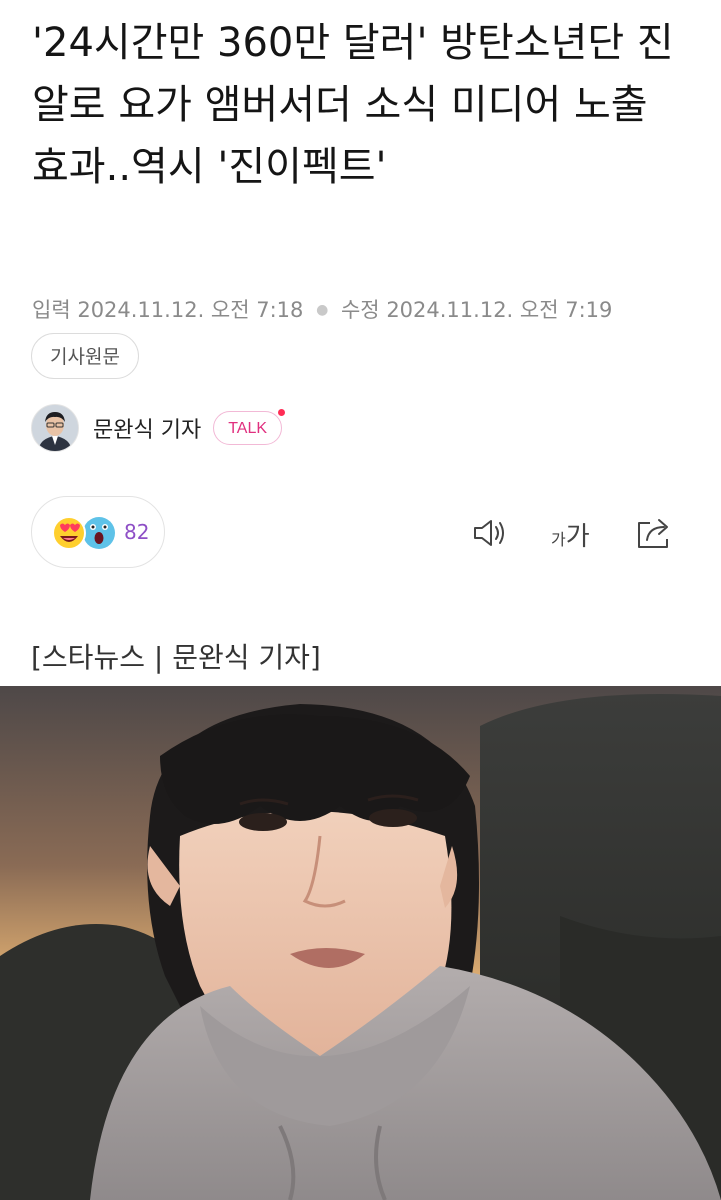 Image resolution: width=721 pixels, height=1200 pixels. I want to click on reaction-emojis, so click(83, 533).